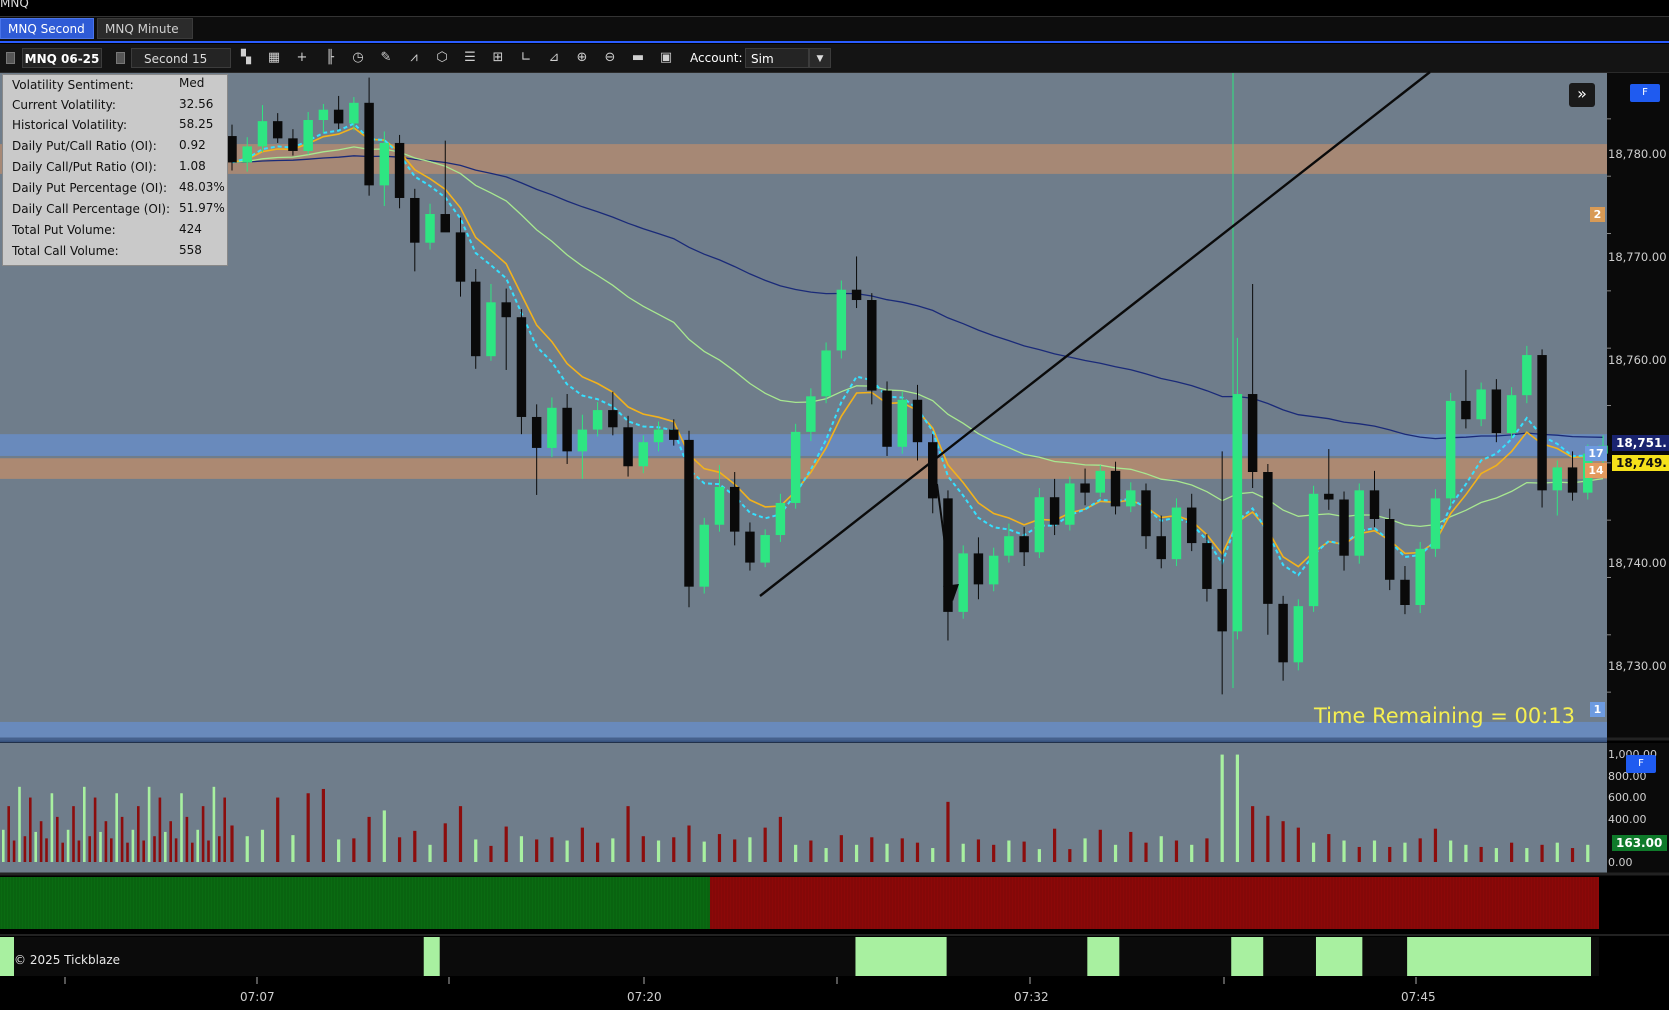 Image resolution: width=1669 pixels, height=1010 pixels. Describe the element at coordinates (84, 167) in the screenshot. I see `info-label-call-put-ratio: Daily Call/Put Ratio (OI):` at that location.